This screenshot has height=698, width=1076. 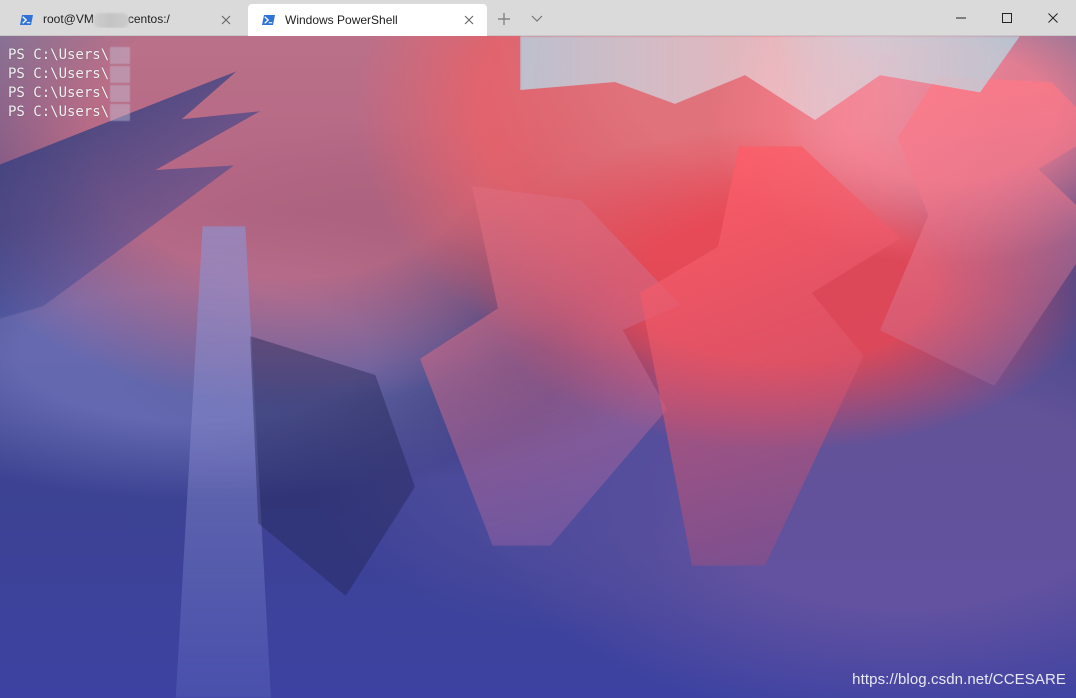 I want to click on minimize-icon, so click(x=961, y=18).